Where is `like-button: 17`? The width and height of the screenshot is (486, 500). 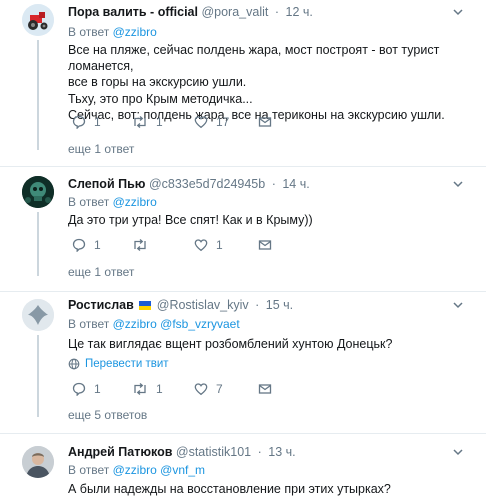 like-button: 17 is located at coordinates (211, 122).